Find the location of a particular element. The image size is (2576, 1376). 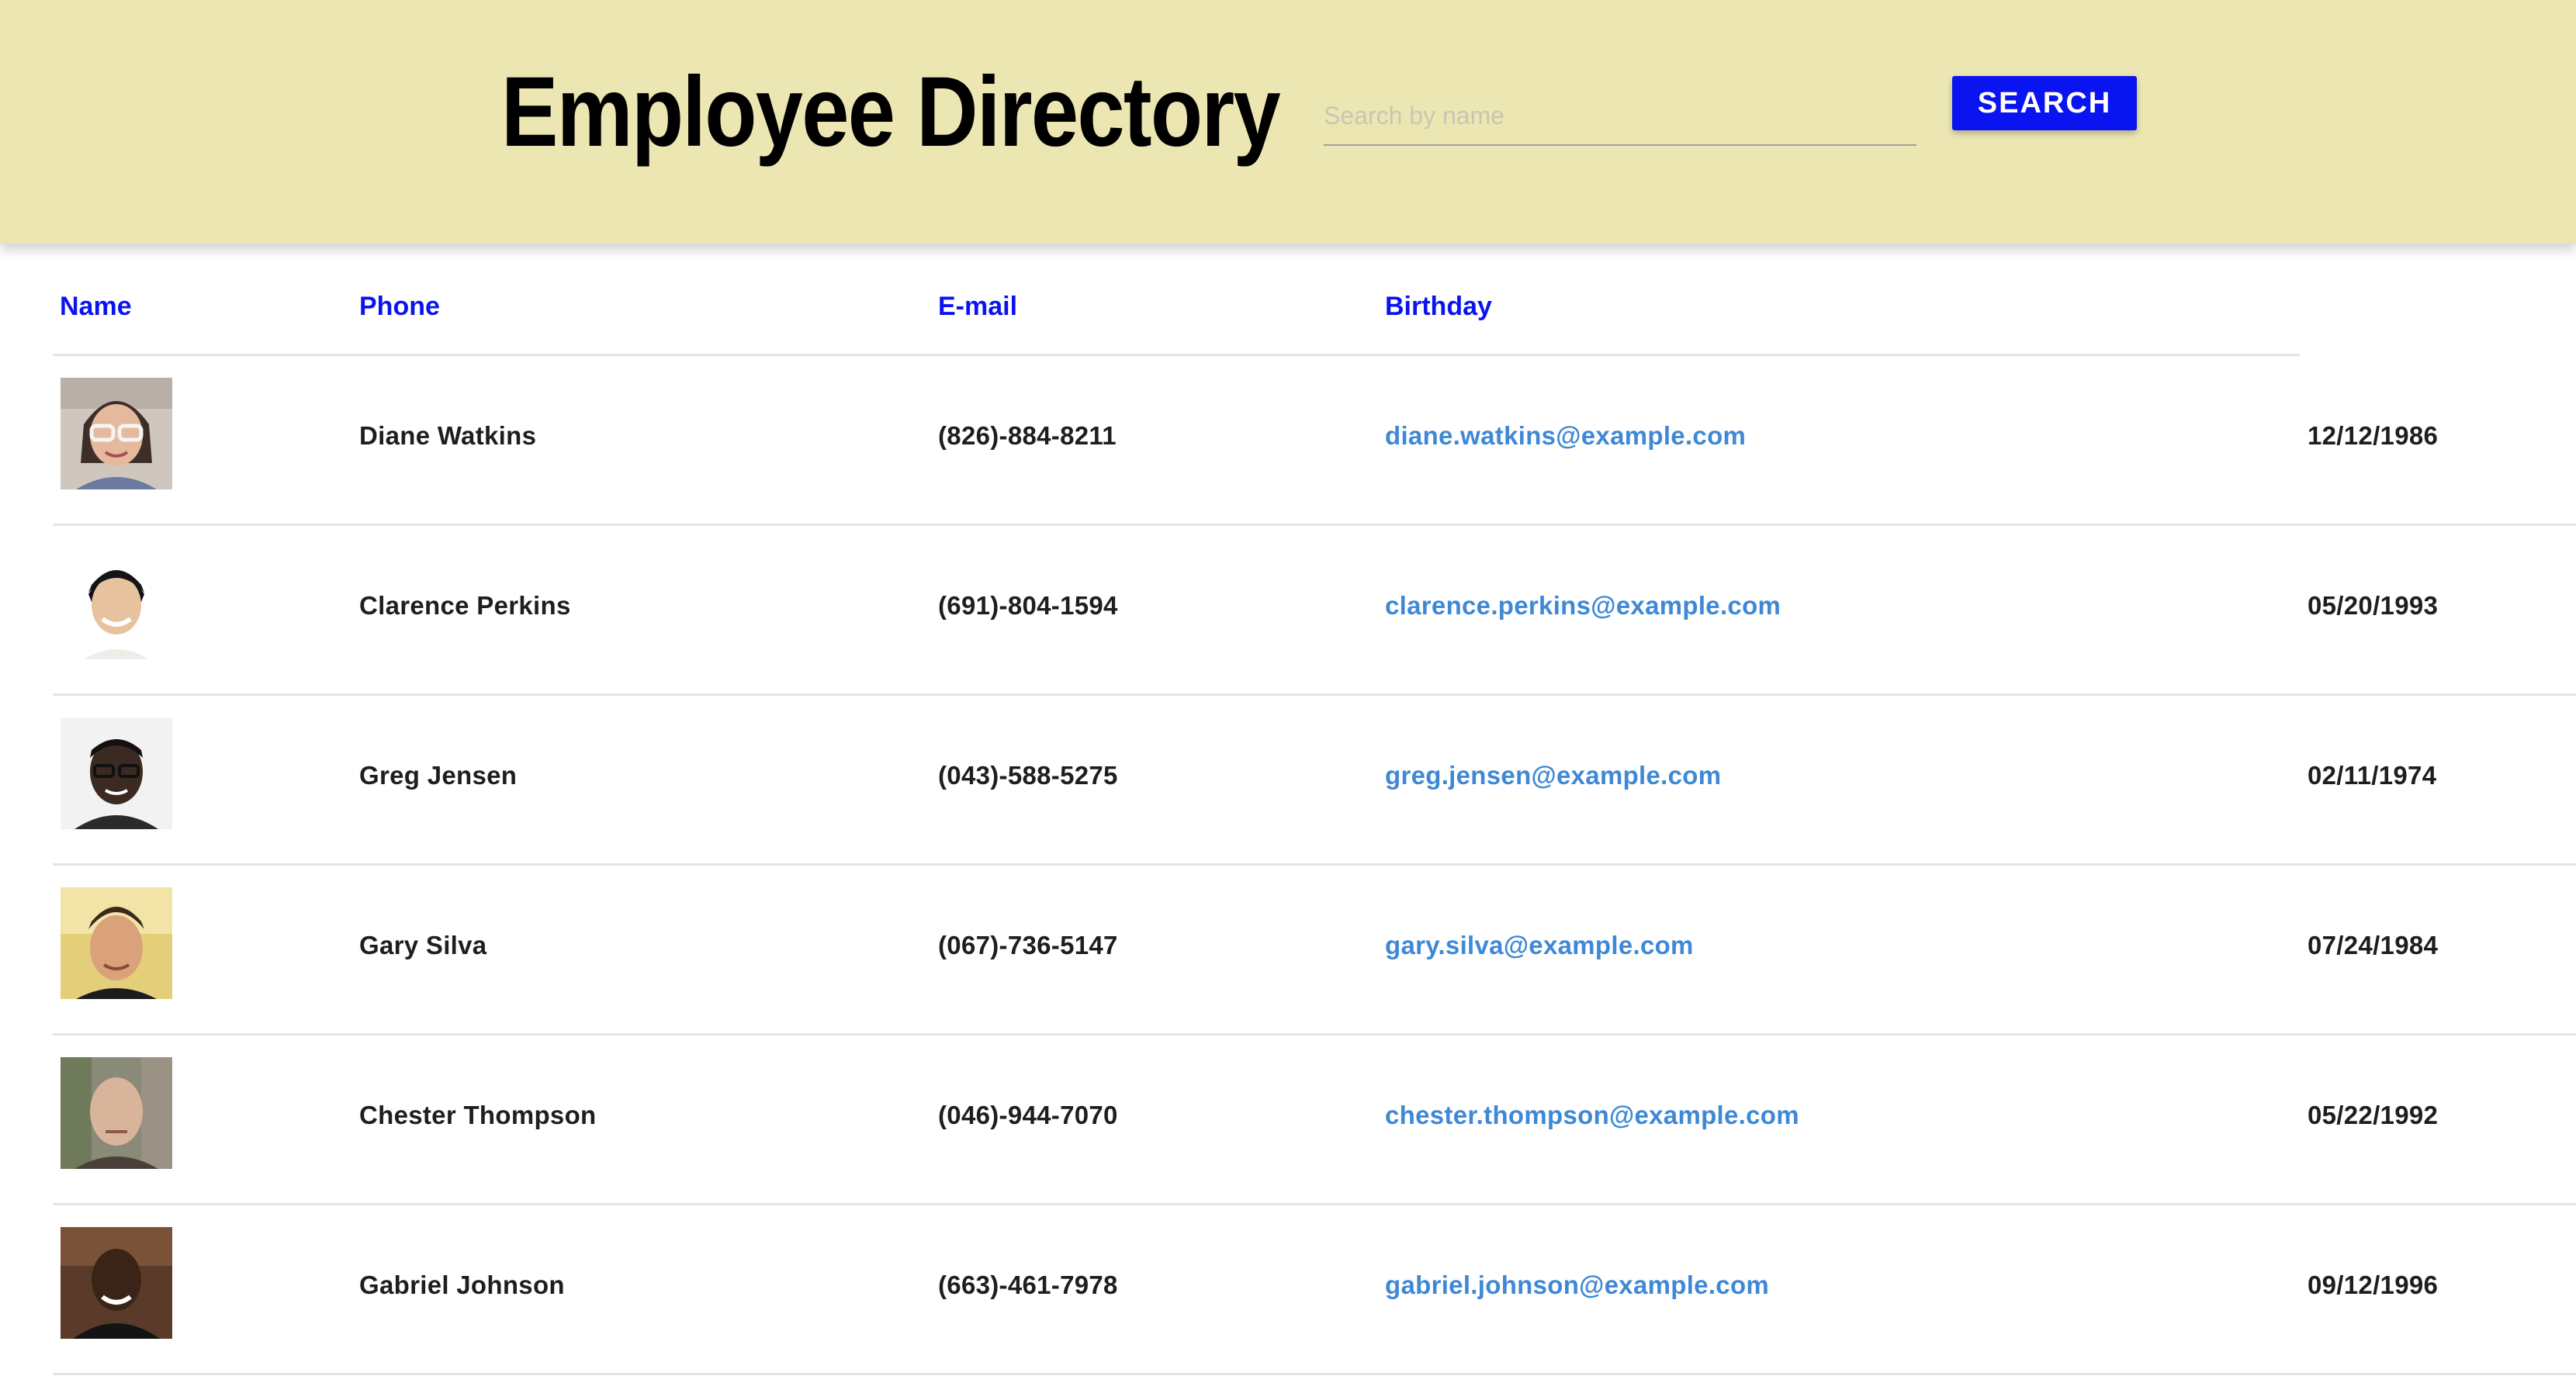

employee-birthday: 12/12/1986 is located at coordinates (2373, 436).